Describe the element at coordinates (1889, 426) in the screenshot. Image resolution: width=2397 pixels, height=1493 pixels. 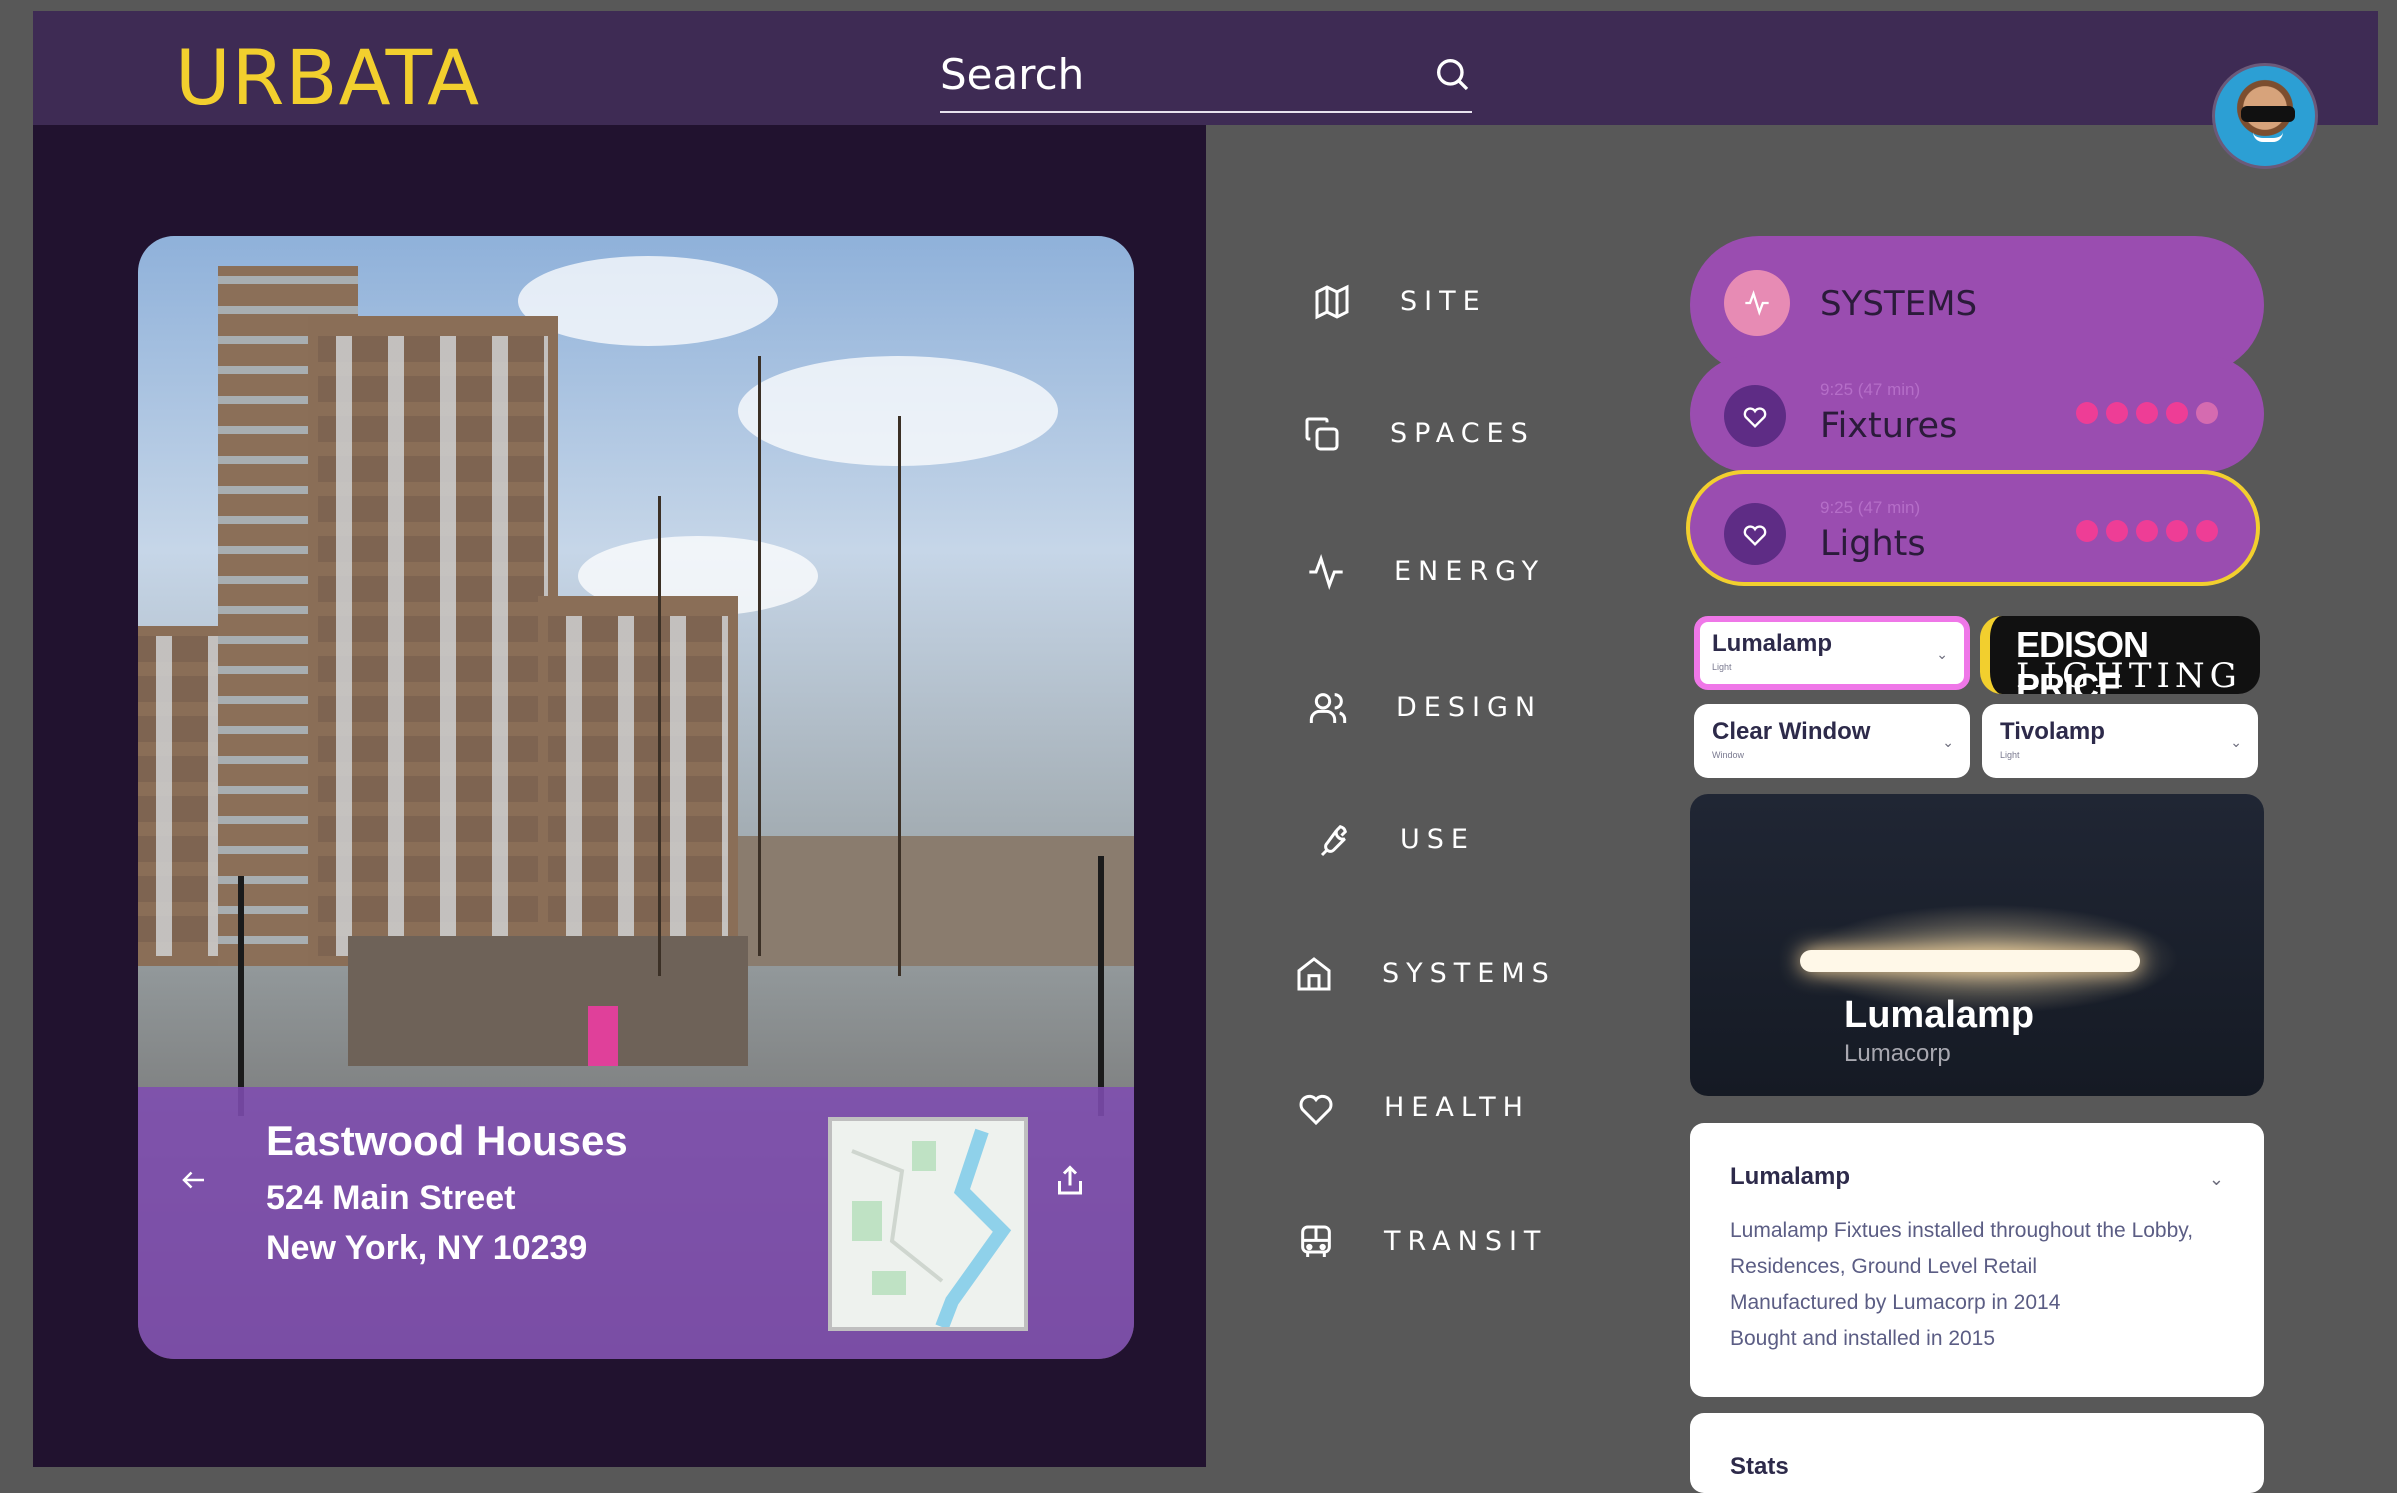
I see `fixtures-name: Fixtures` at that location.